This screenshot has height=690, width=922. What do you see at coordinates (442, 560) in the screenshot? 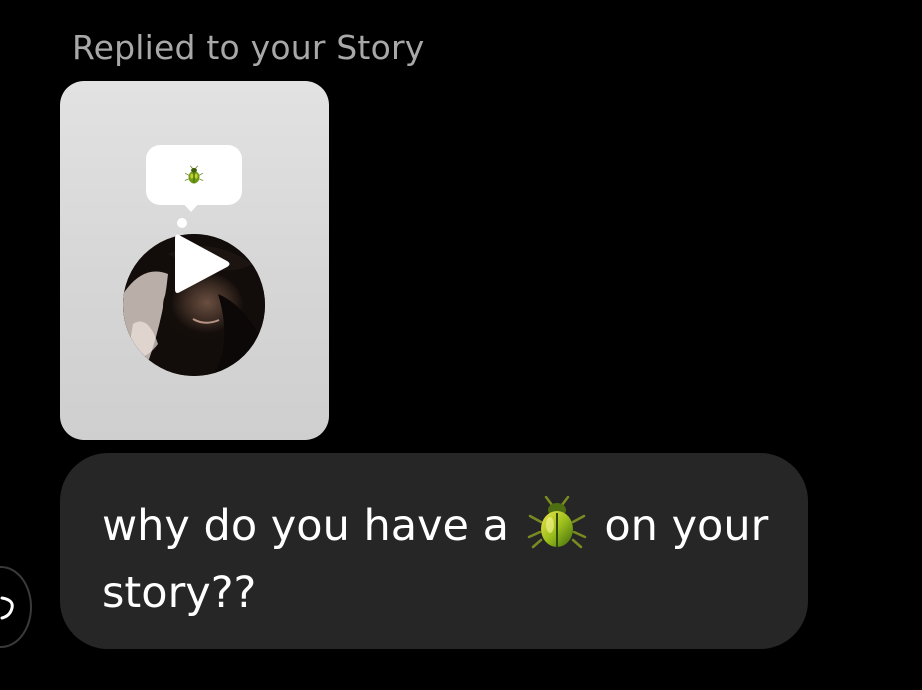
I see `message-text: why do you have a on your story??` at bounding box center [442, 560].